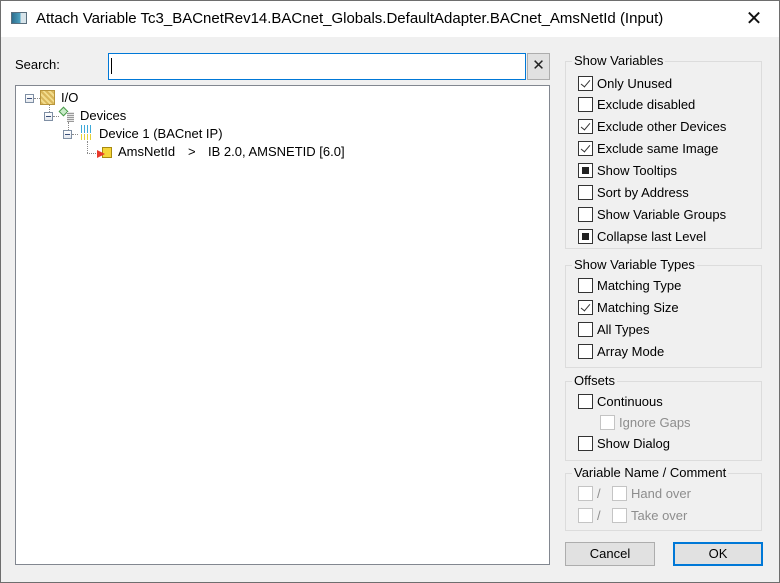  Describe the element at coordinates (623, 329) in the screenshot. I see `checkbox-label: All Types` at that location.